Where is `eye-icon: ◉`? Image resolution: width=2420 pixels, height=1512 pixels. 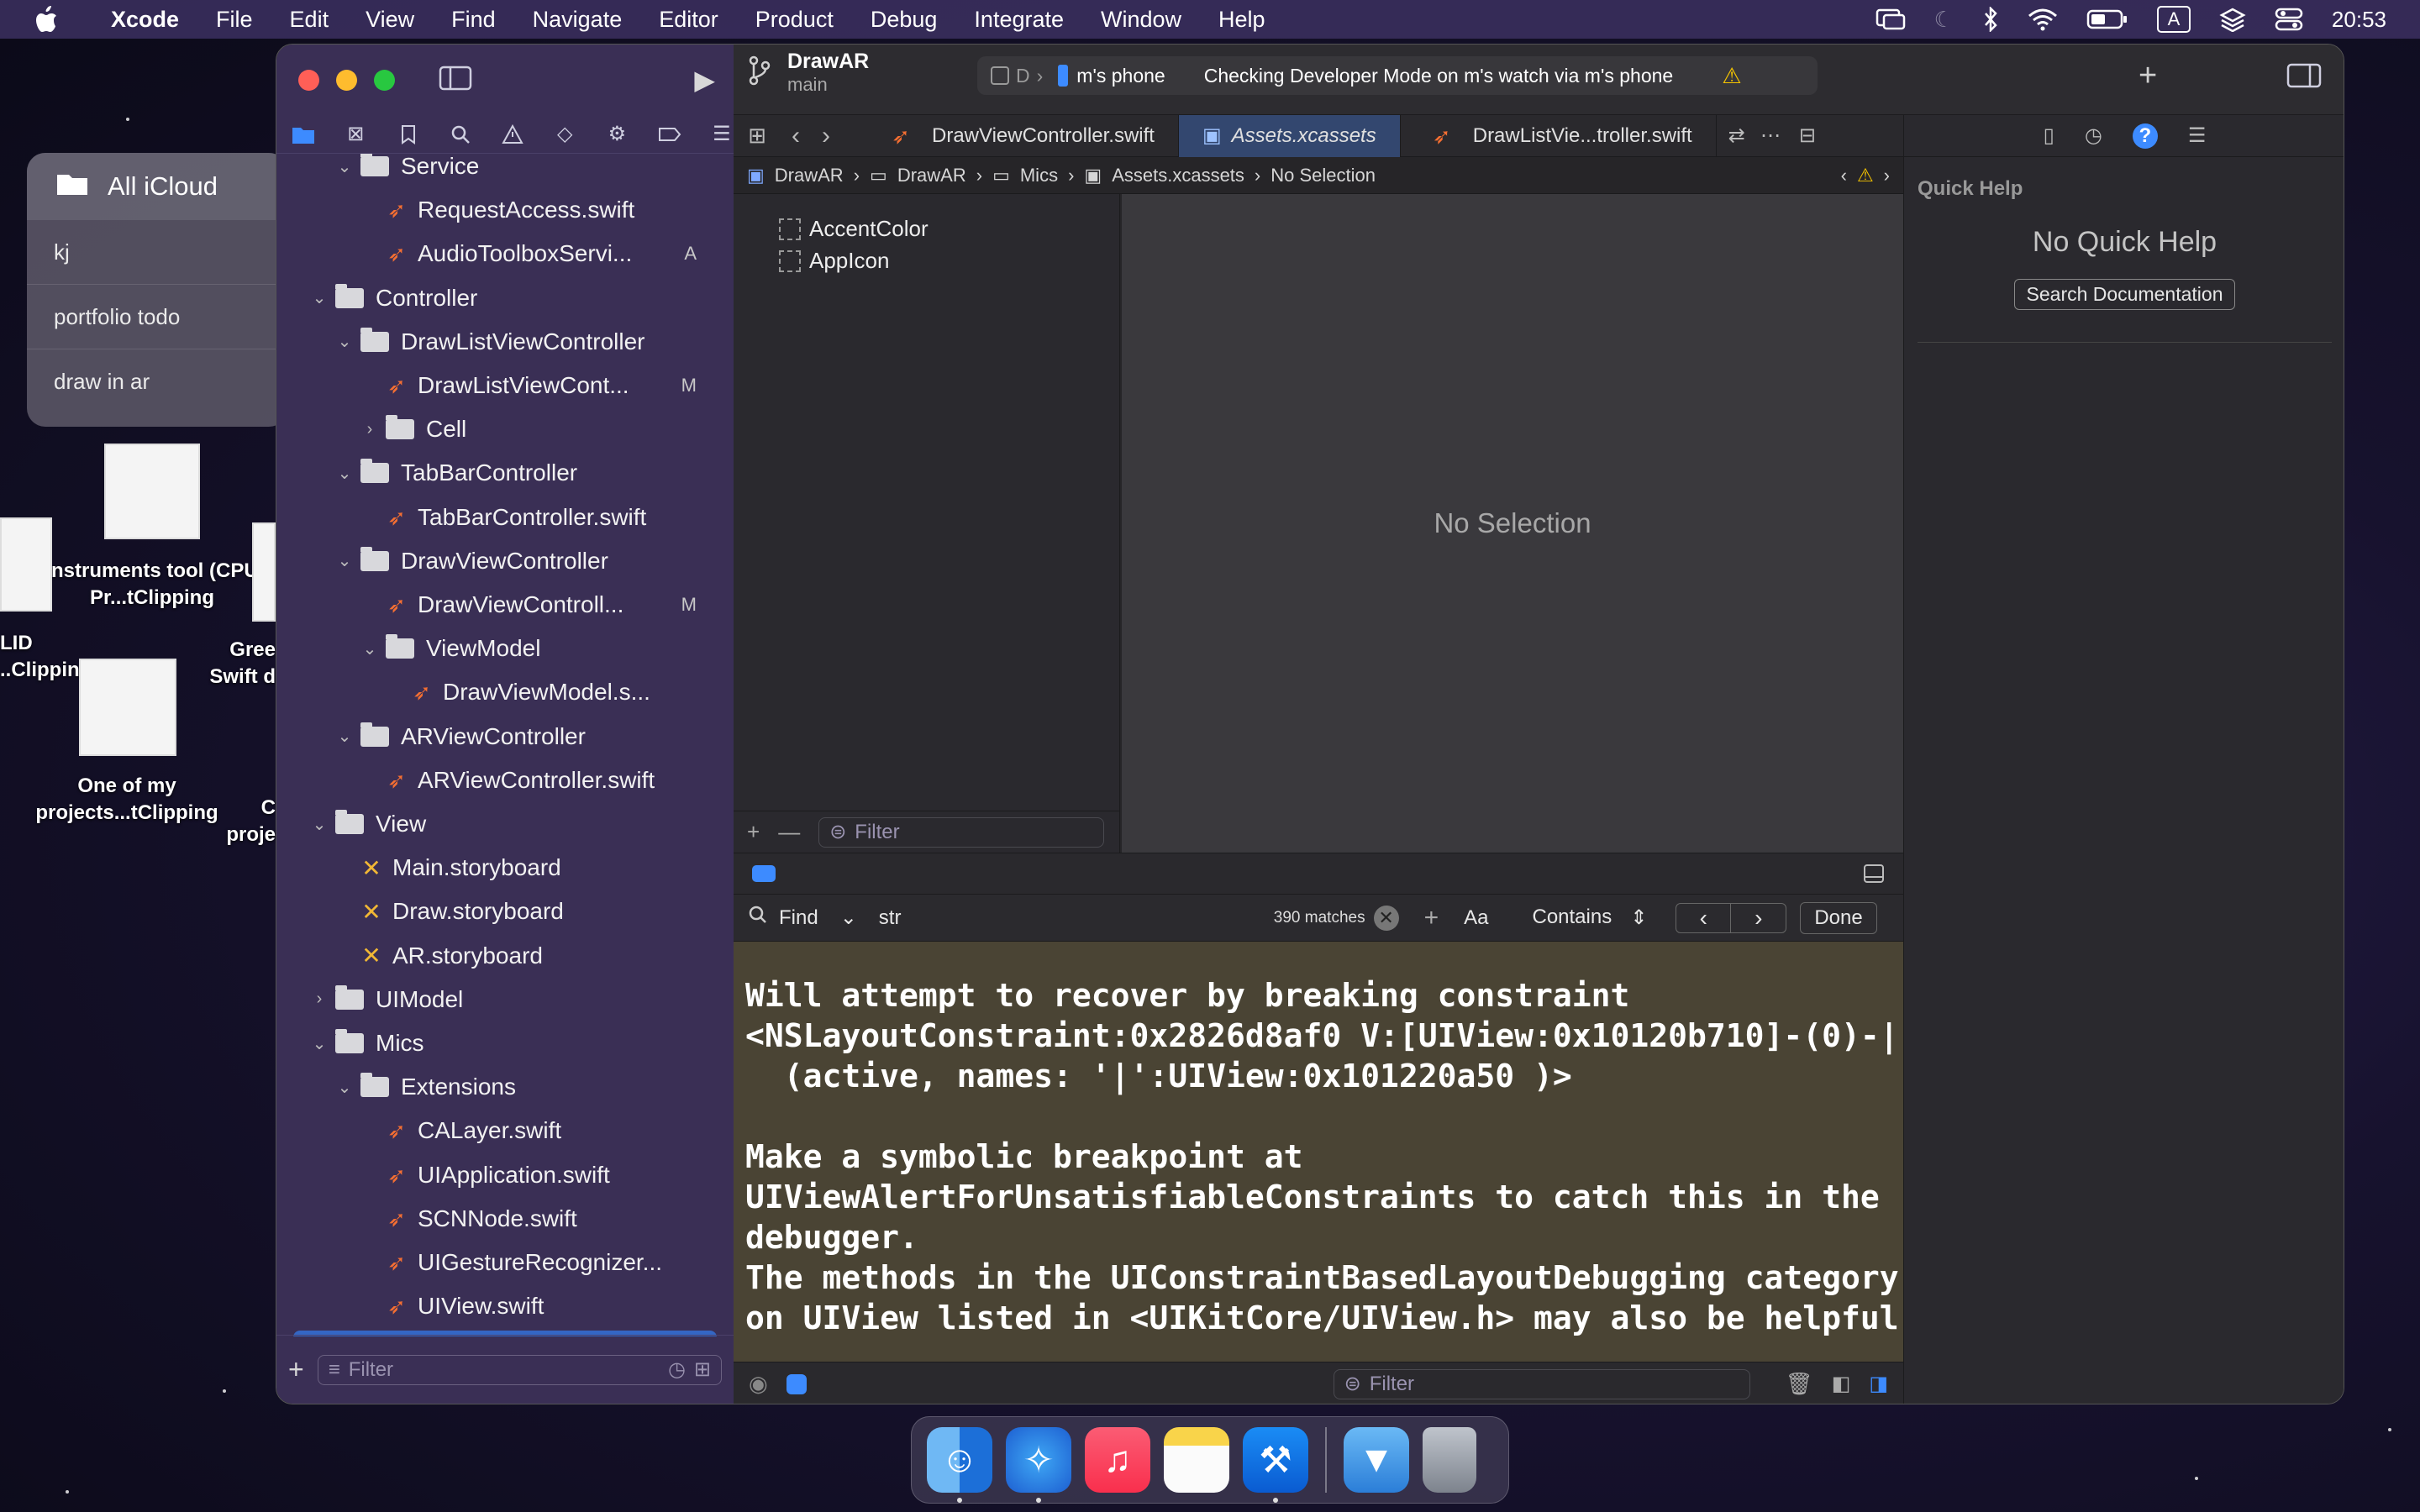
eye-icon: ◉ is located at coordinates (758, 1384).